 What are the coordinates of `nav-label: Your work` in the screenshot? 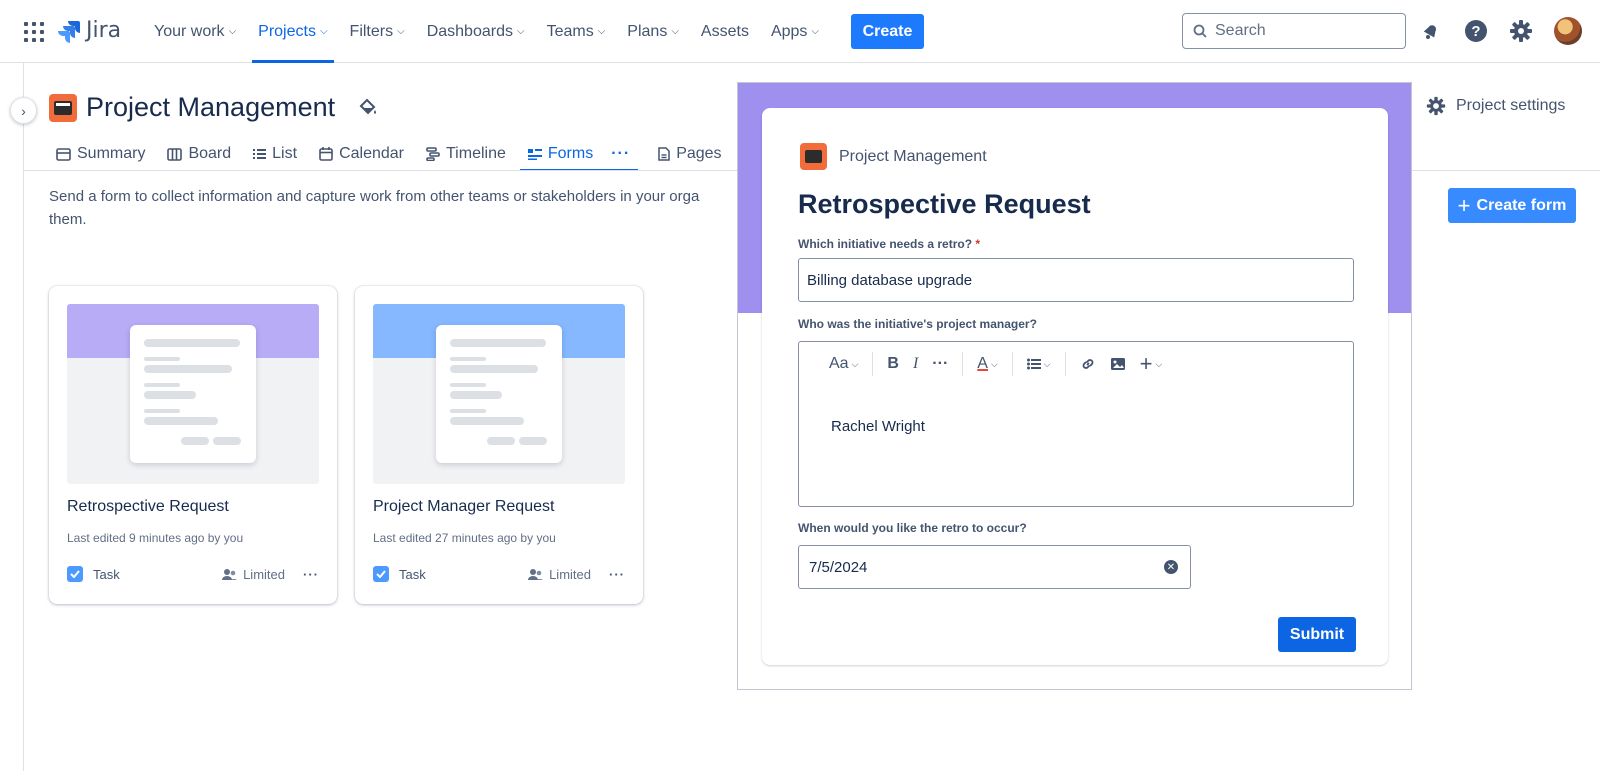 It's located at (189, 31).